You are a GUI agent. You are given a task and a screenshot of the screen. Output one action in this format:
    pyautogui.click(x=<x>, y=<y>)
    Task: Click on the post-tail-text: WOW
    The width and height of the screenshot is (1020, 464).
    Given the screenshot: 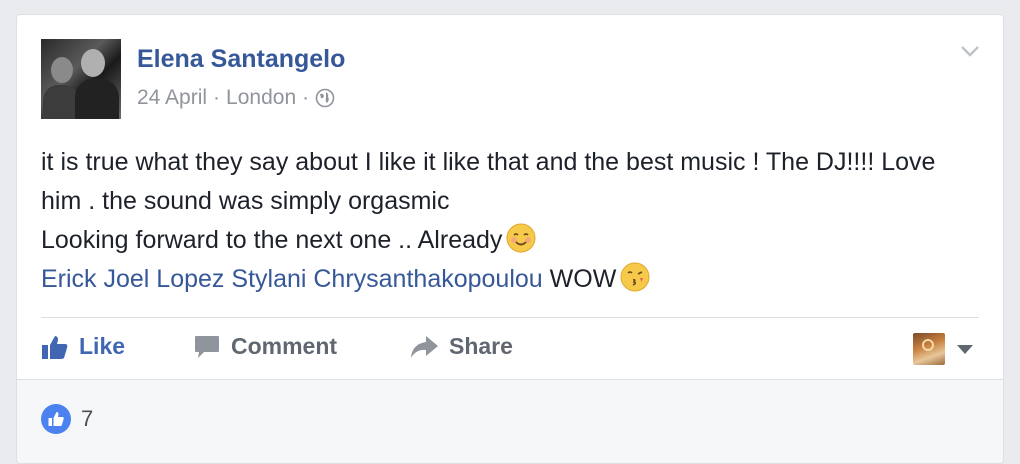 What is the action you would take?
    pyautogui.click(x=583, y=279)
    